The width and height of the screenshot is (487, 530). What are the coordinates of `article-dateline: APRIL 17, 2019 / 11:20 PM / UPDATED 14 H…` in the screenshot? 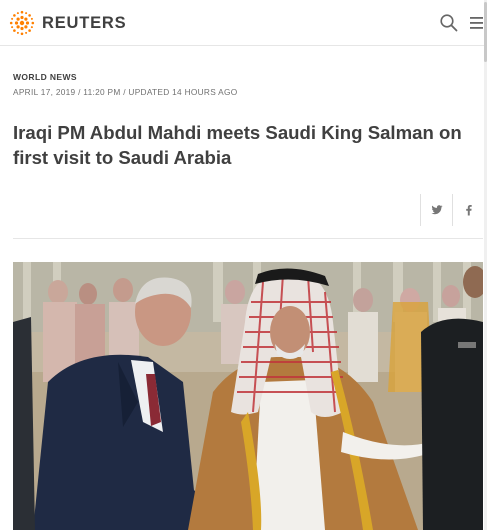 It's located at (125, 92).